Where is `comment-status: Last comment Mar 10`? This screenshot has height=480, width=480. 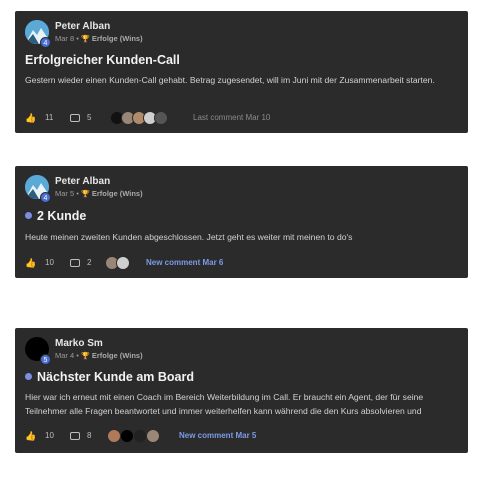
comment-status: Last comment Mar 10 is located at coordinates (232, 117).